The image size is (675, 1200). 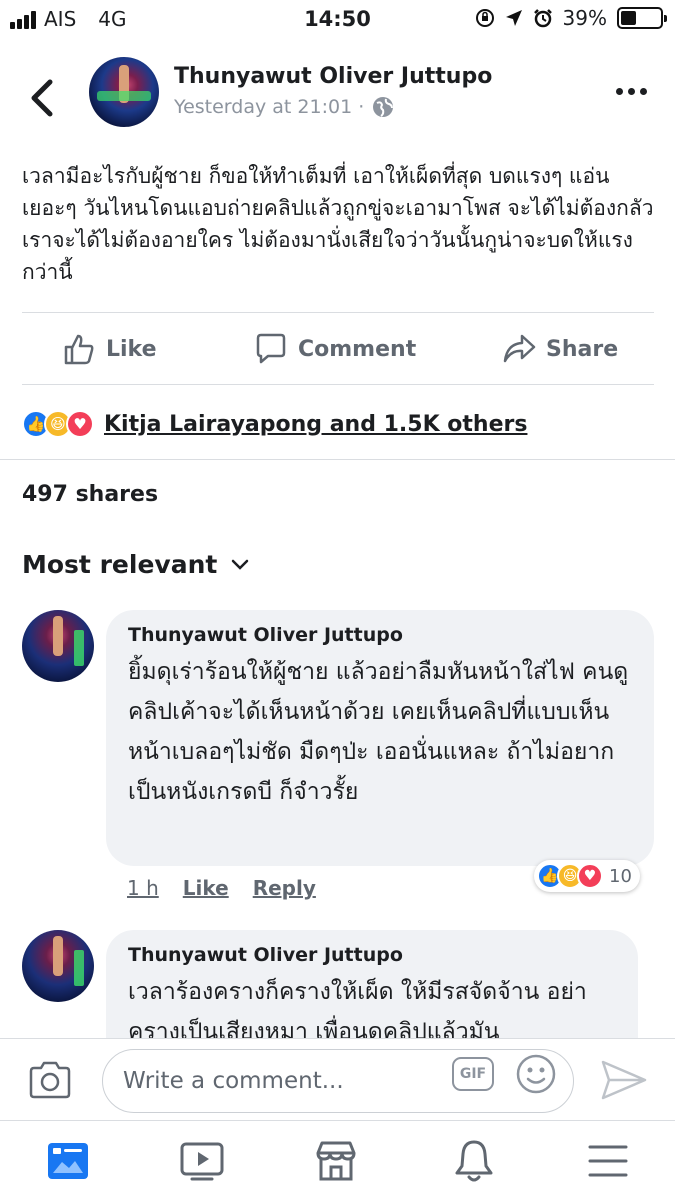 What do you see at coordinates (631, 91) in the screenshot?
I see `more-horizontal-icon` at bounding box center [631, 91].